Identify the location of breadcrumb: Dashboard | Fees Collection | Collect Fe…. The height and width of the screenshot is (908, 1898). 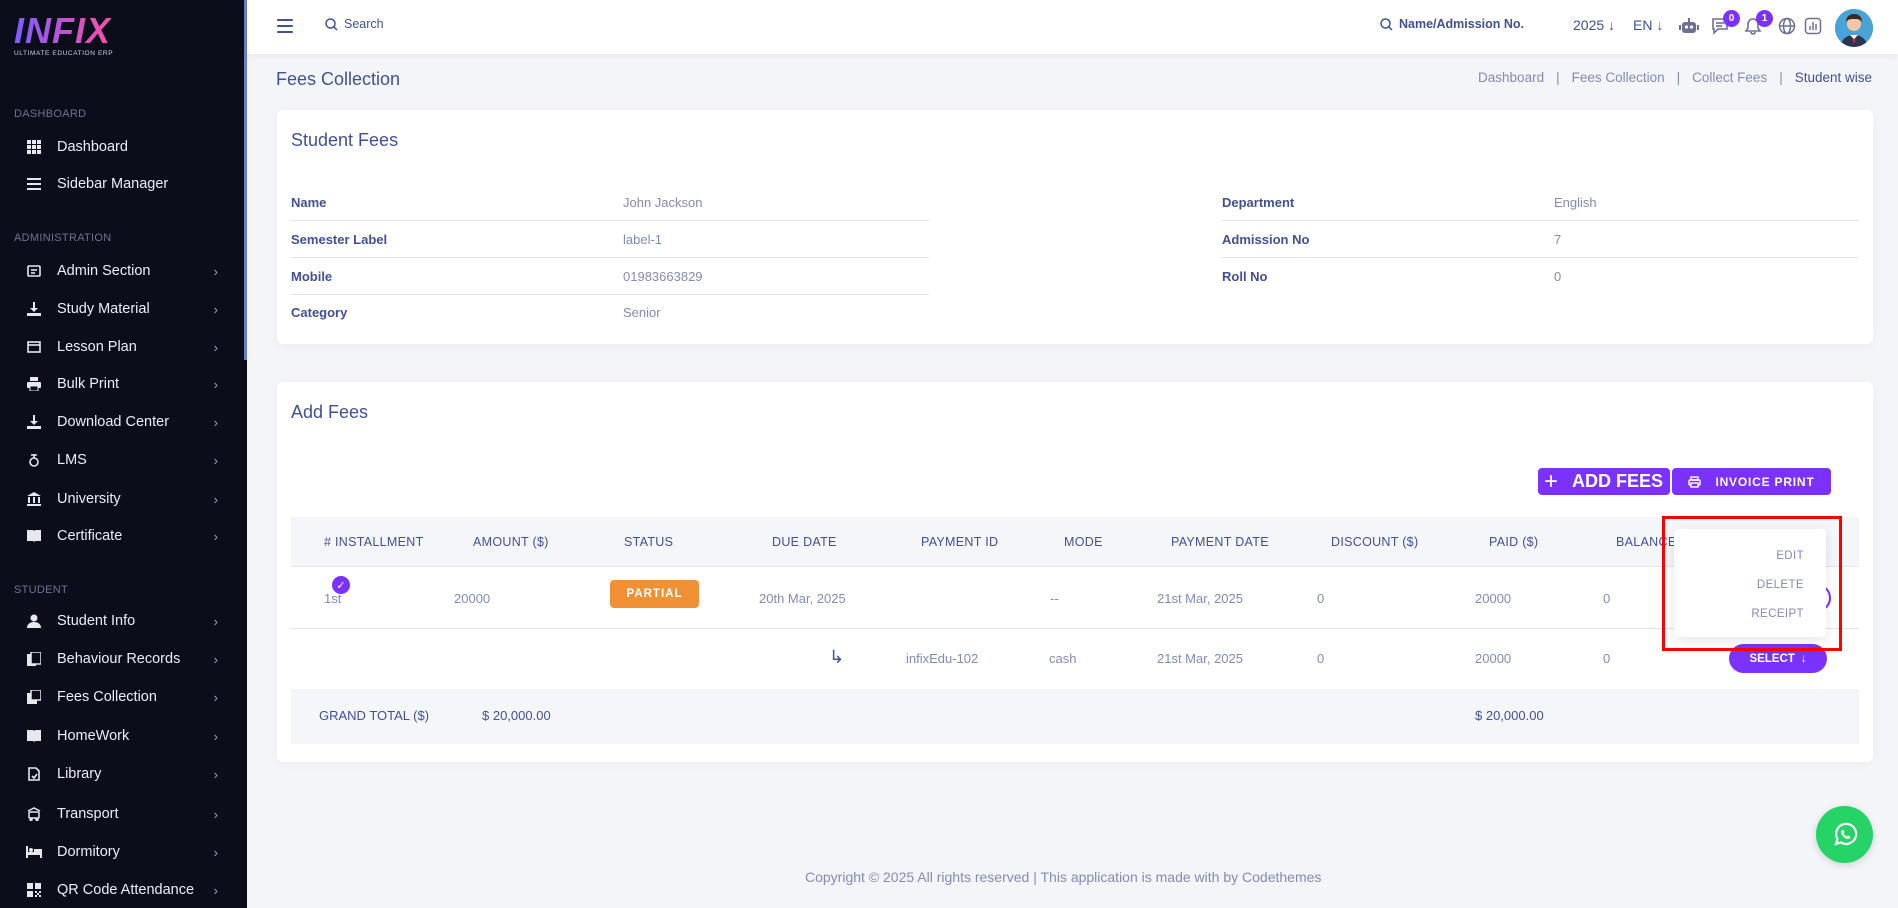
(1675, 77).